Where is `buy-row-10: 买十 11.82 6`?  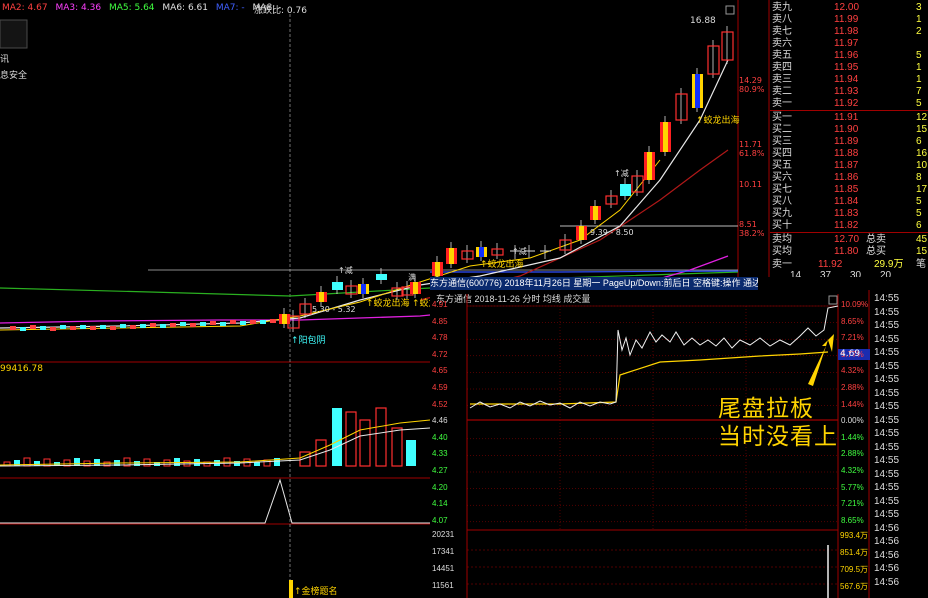
buy-row-10: 买十 11.82 6 is located at coordinates (849, 225).